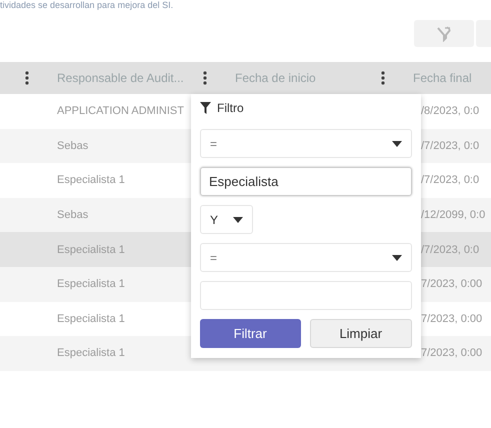 This screenshot has width=491, height=428. I want to click on filter-off-icon, so click(444, 34).